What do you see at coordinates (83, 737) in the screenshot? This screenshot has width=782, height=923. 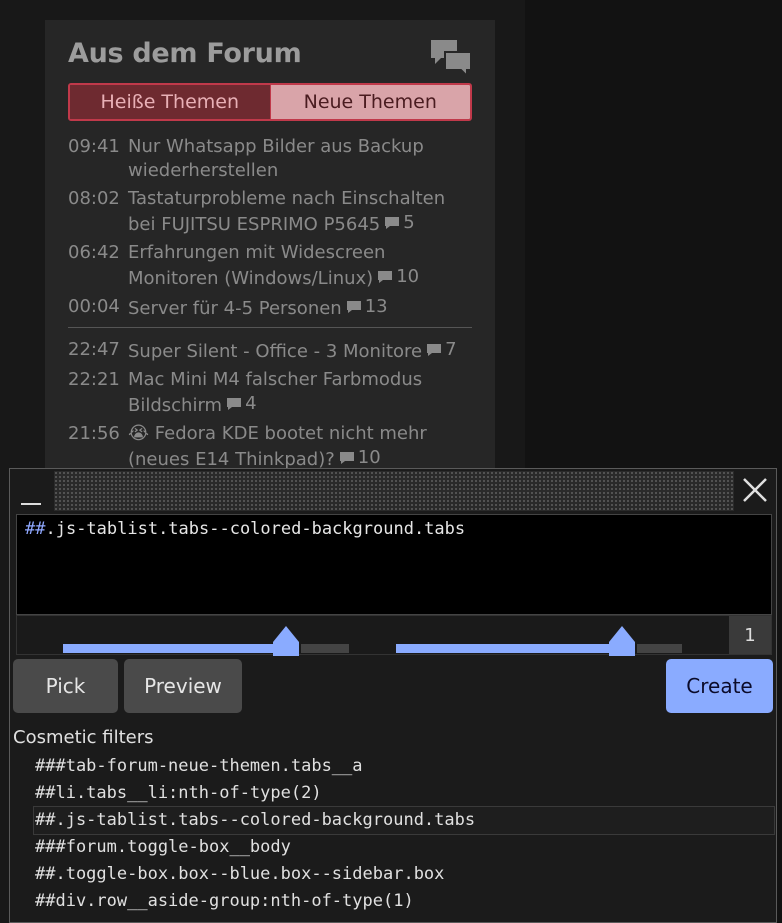 I see `cosmetic-filters-label: Cosmetic filters` at bounding box center [83, 737].